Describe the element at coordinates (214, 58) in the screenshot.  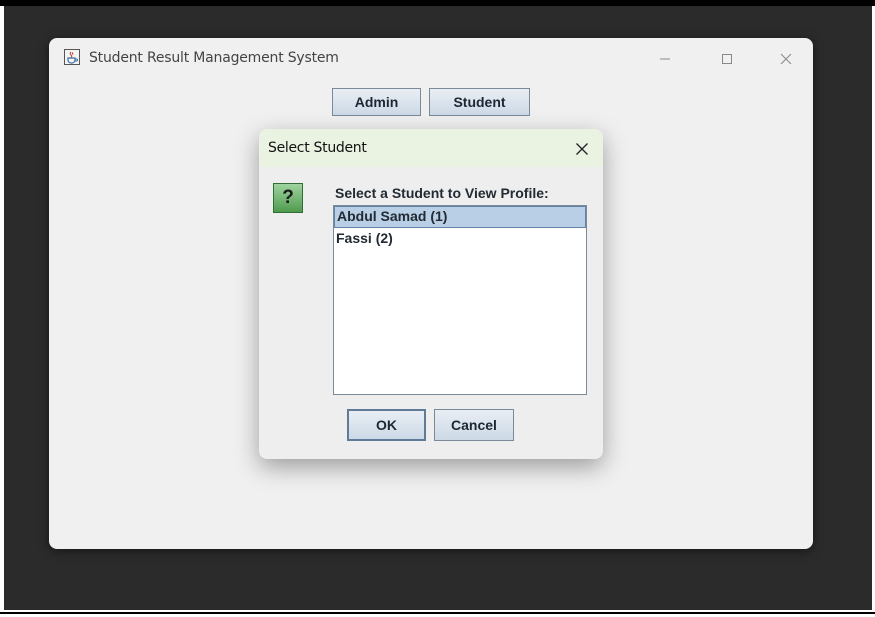
I see `window-title: Student Result Management System` at that location.